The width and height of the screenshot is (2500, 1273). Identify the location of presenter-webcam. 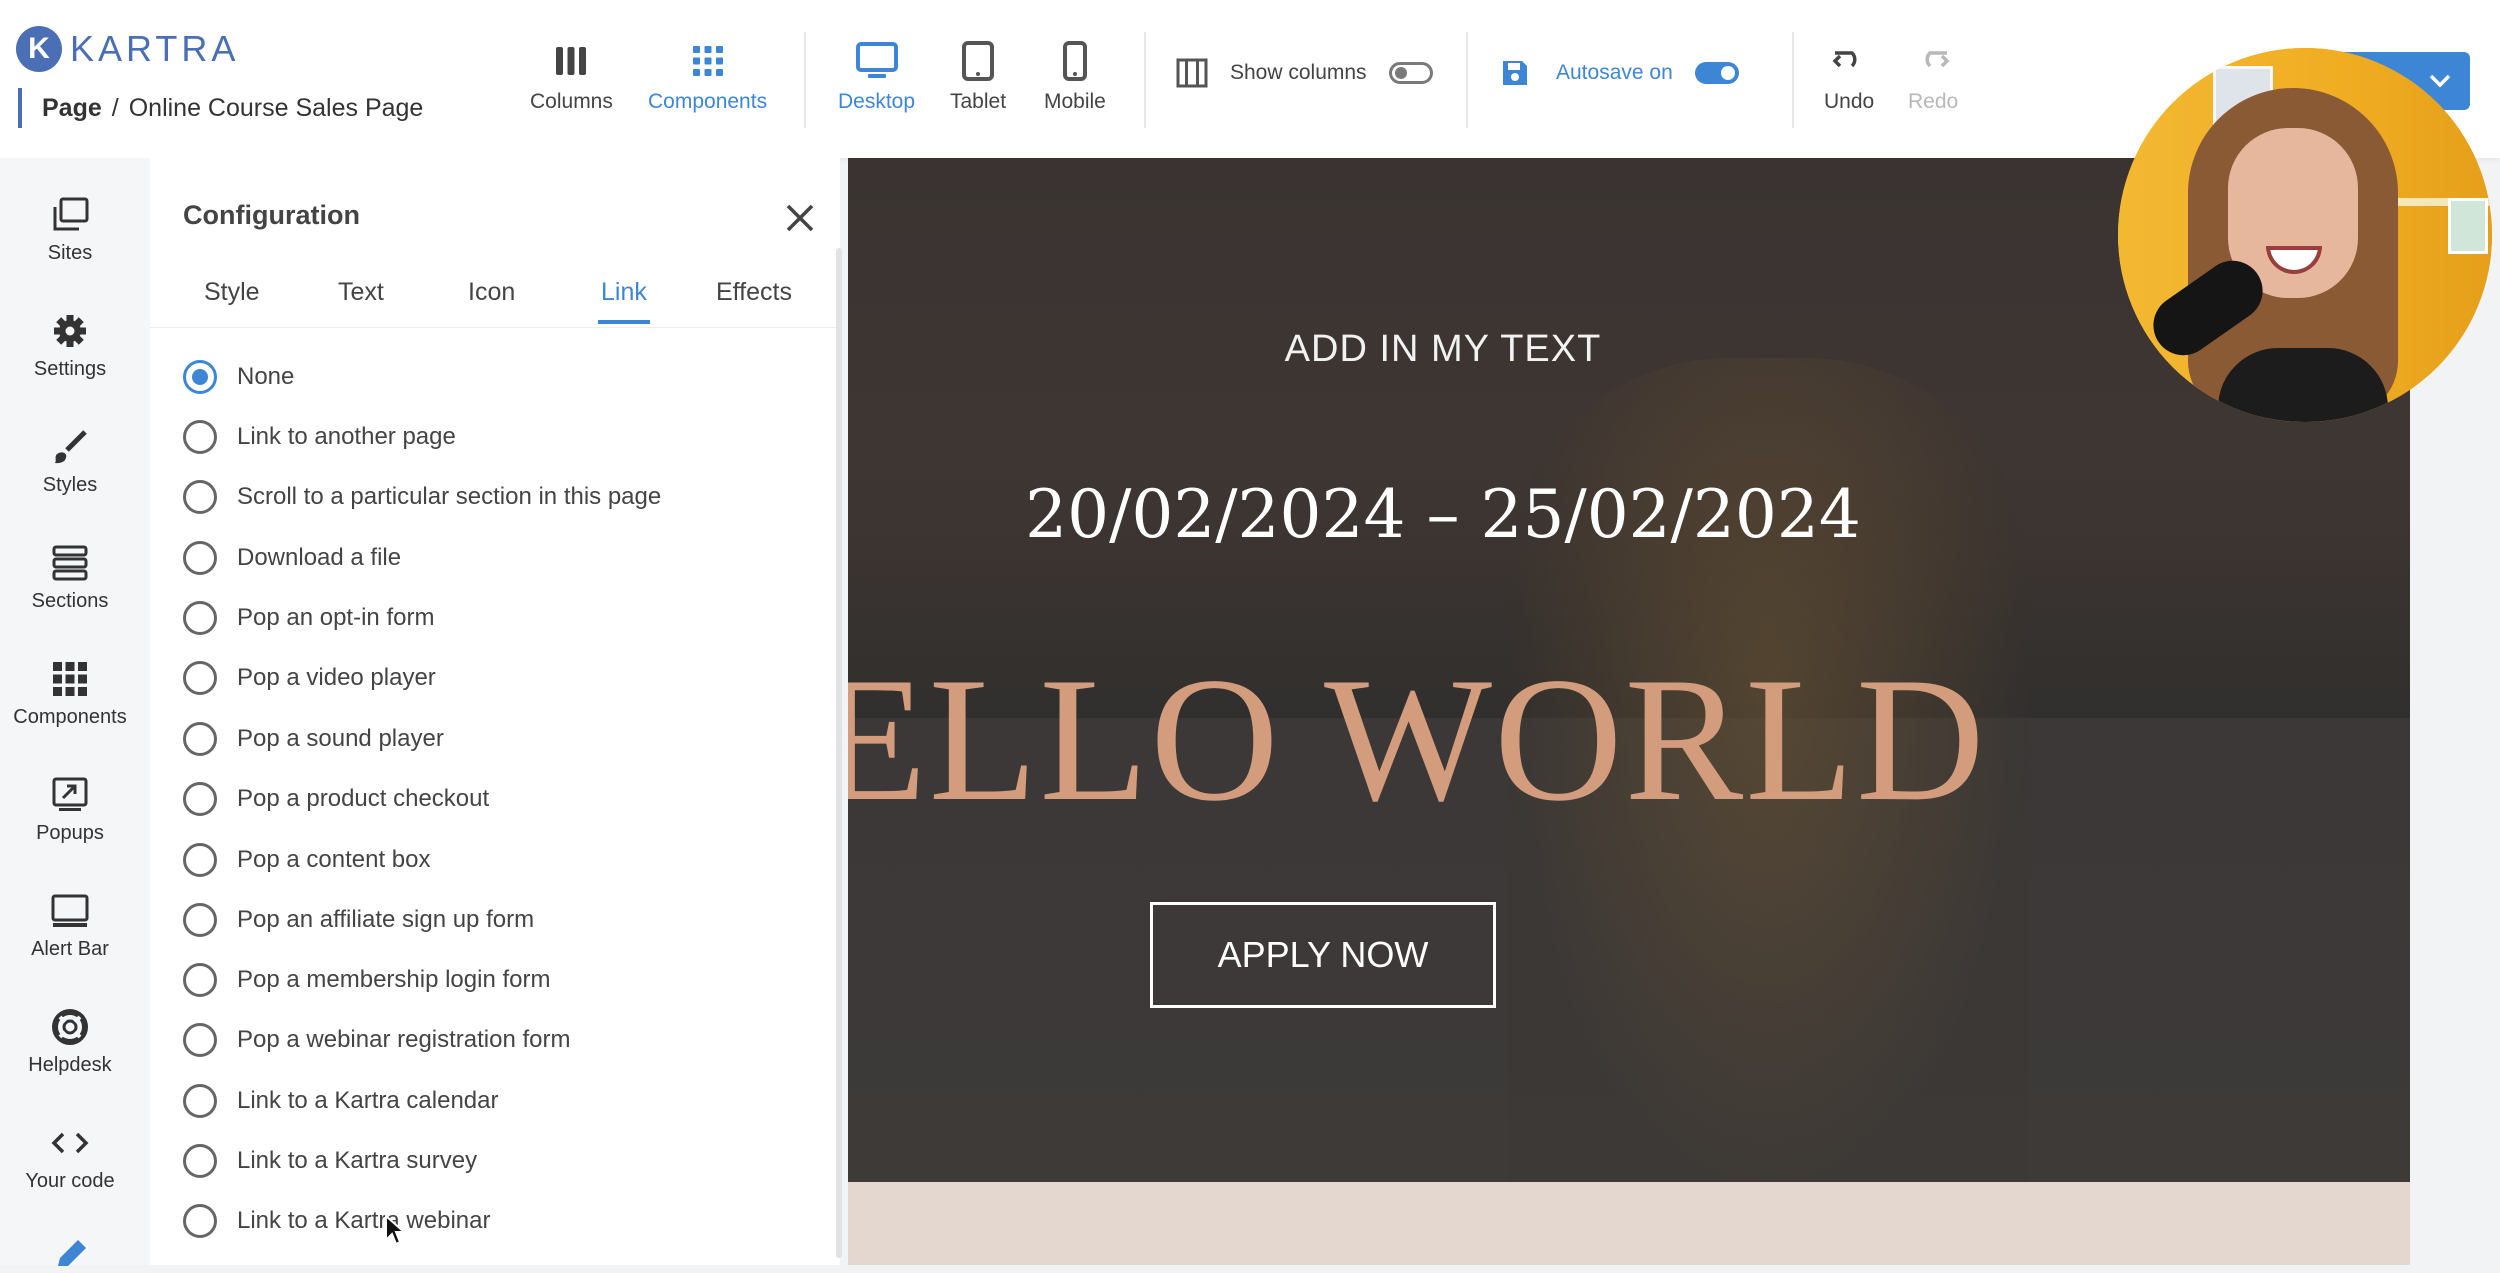
(2305, 235).